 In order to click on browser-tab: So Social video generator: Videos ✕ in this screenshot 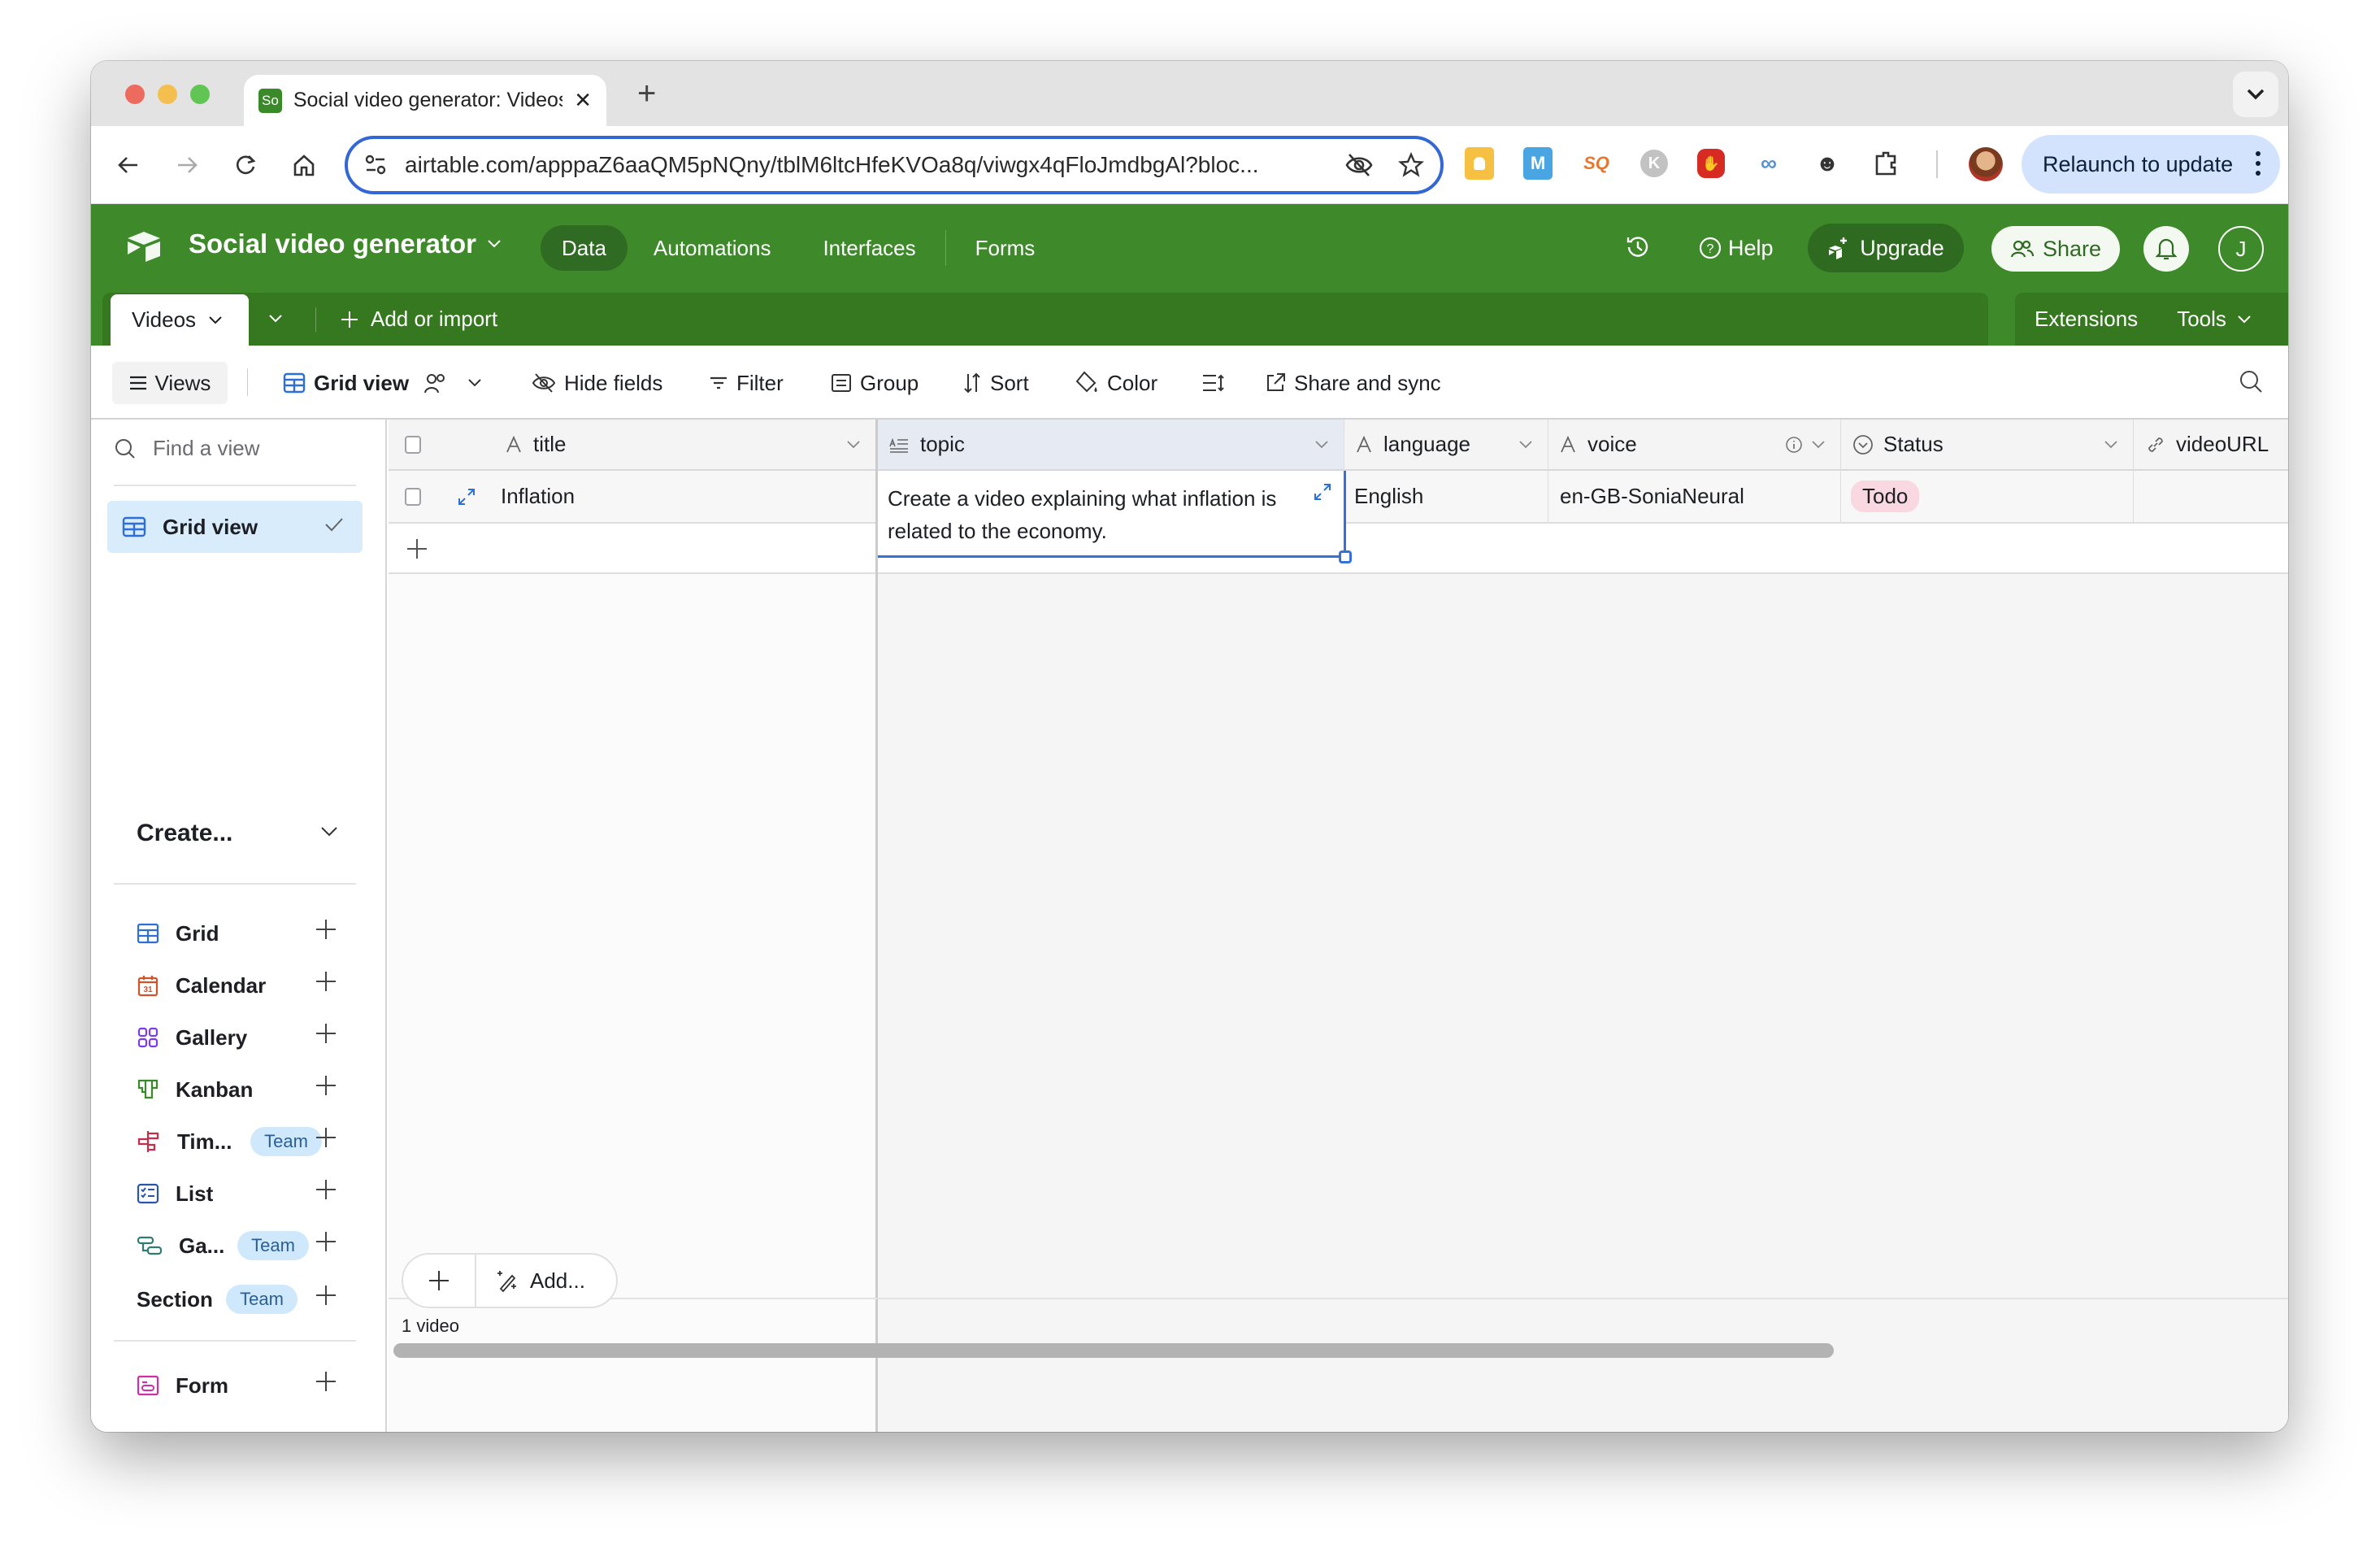, I will do `click(425, 100)`.